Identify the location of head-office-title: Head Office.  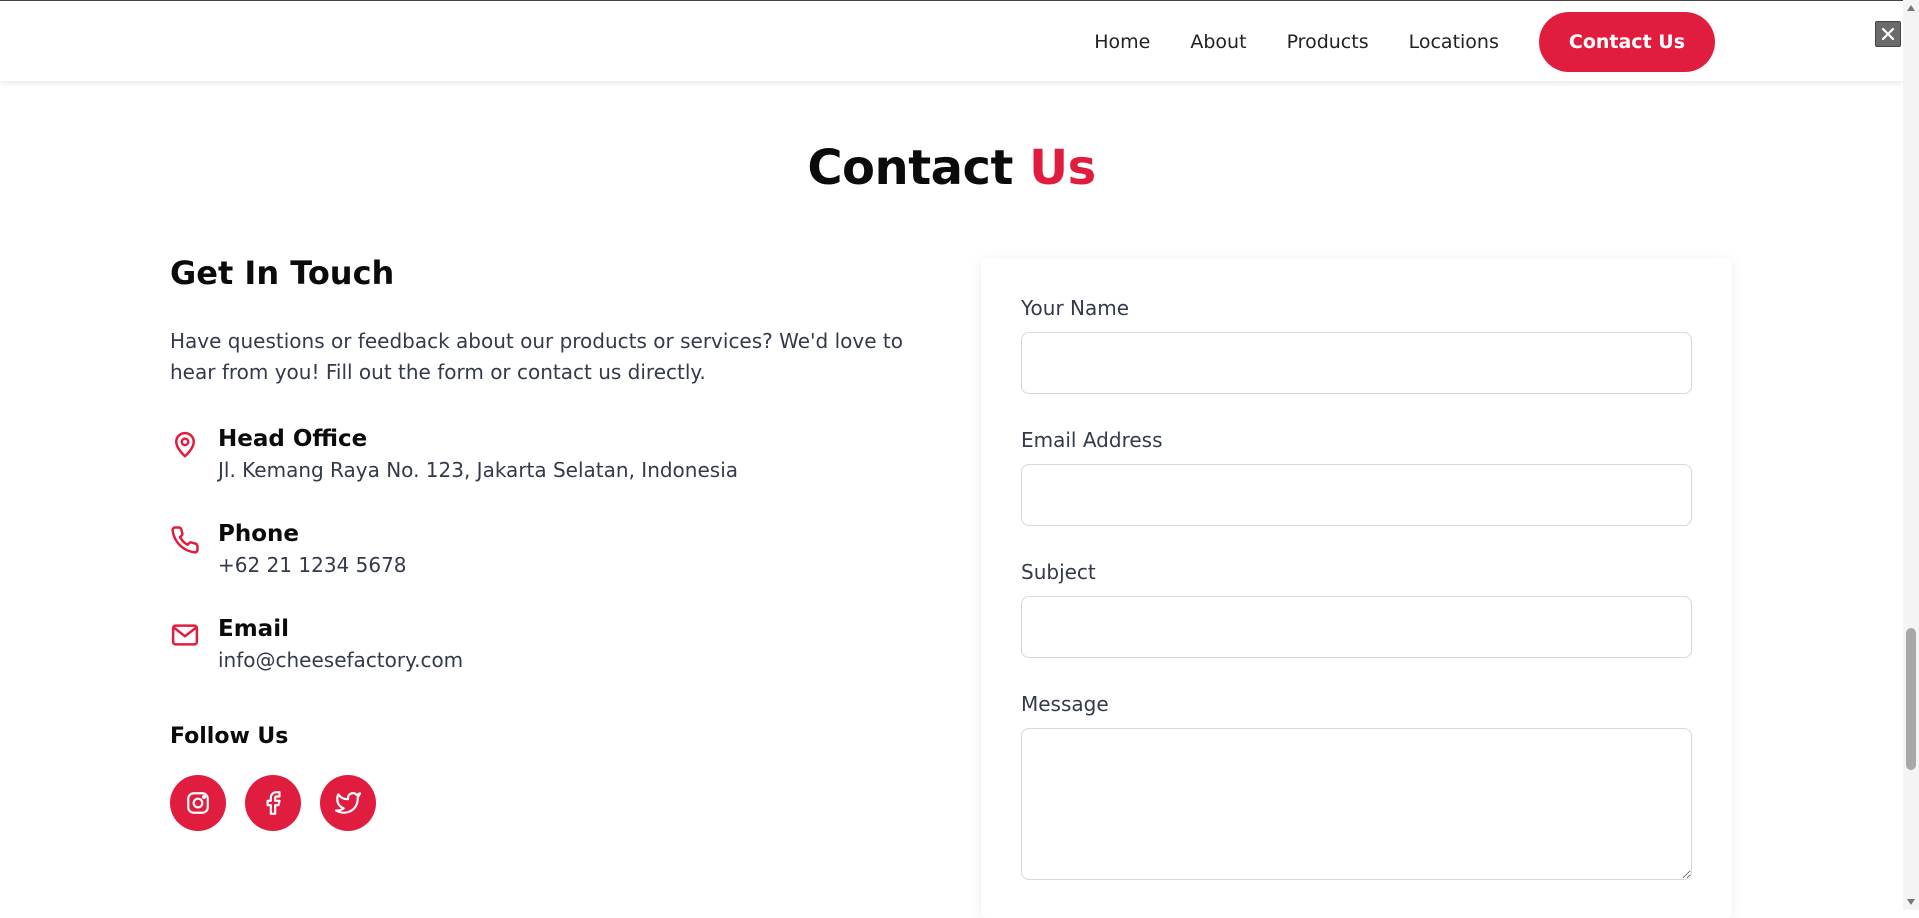
(293, 439).